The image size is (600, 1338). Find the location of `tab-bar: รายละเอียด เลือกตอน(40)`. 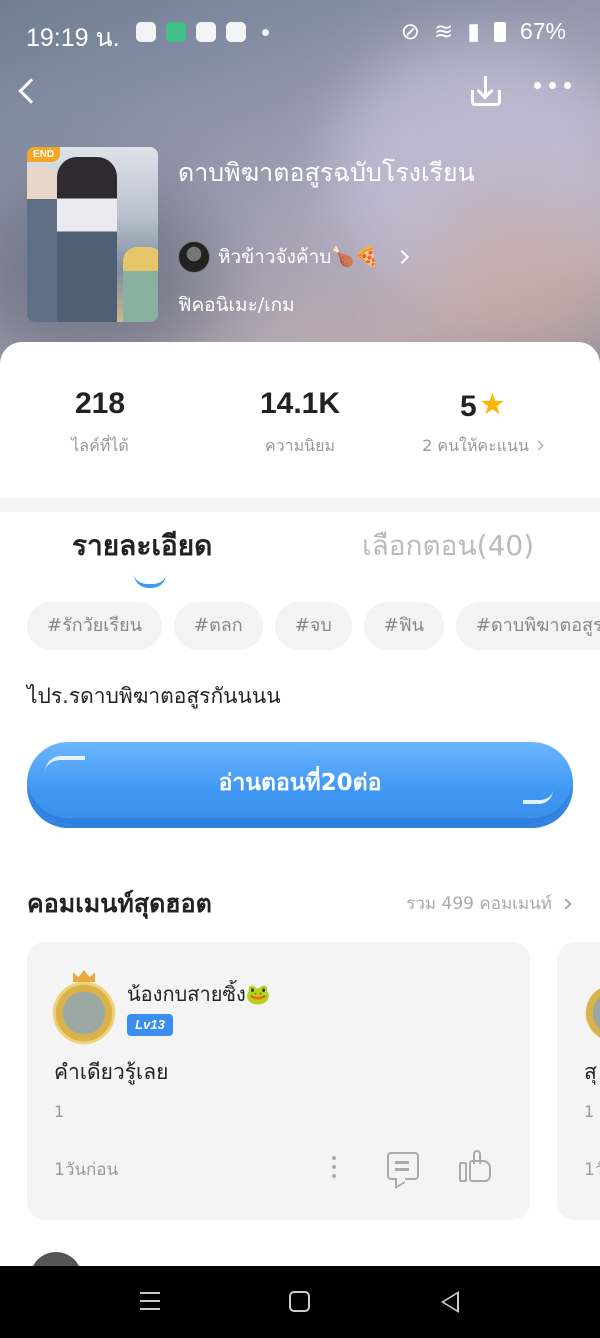

tab-bar: รายละเอียด เลือกตอน(40) is located at coordinates (300, 556).